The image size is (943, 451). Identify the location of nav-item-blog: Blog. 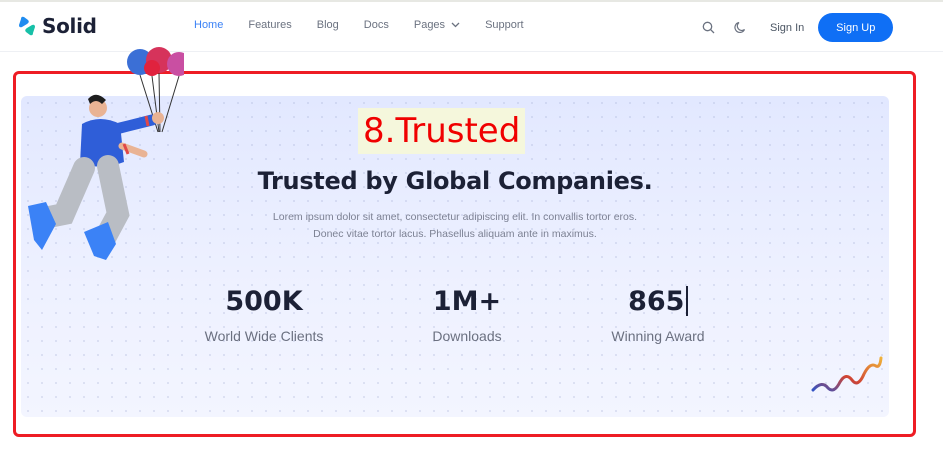
(328, 25).